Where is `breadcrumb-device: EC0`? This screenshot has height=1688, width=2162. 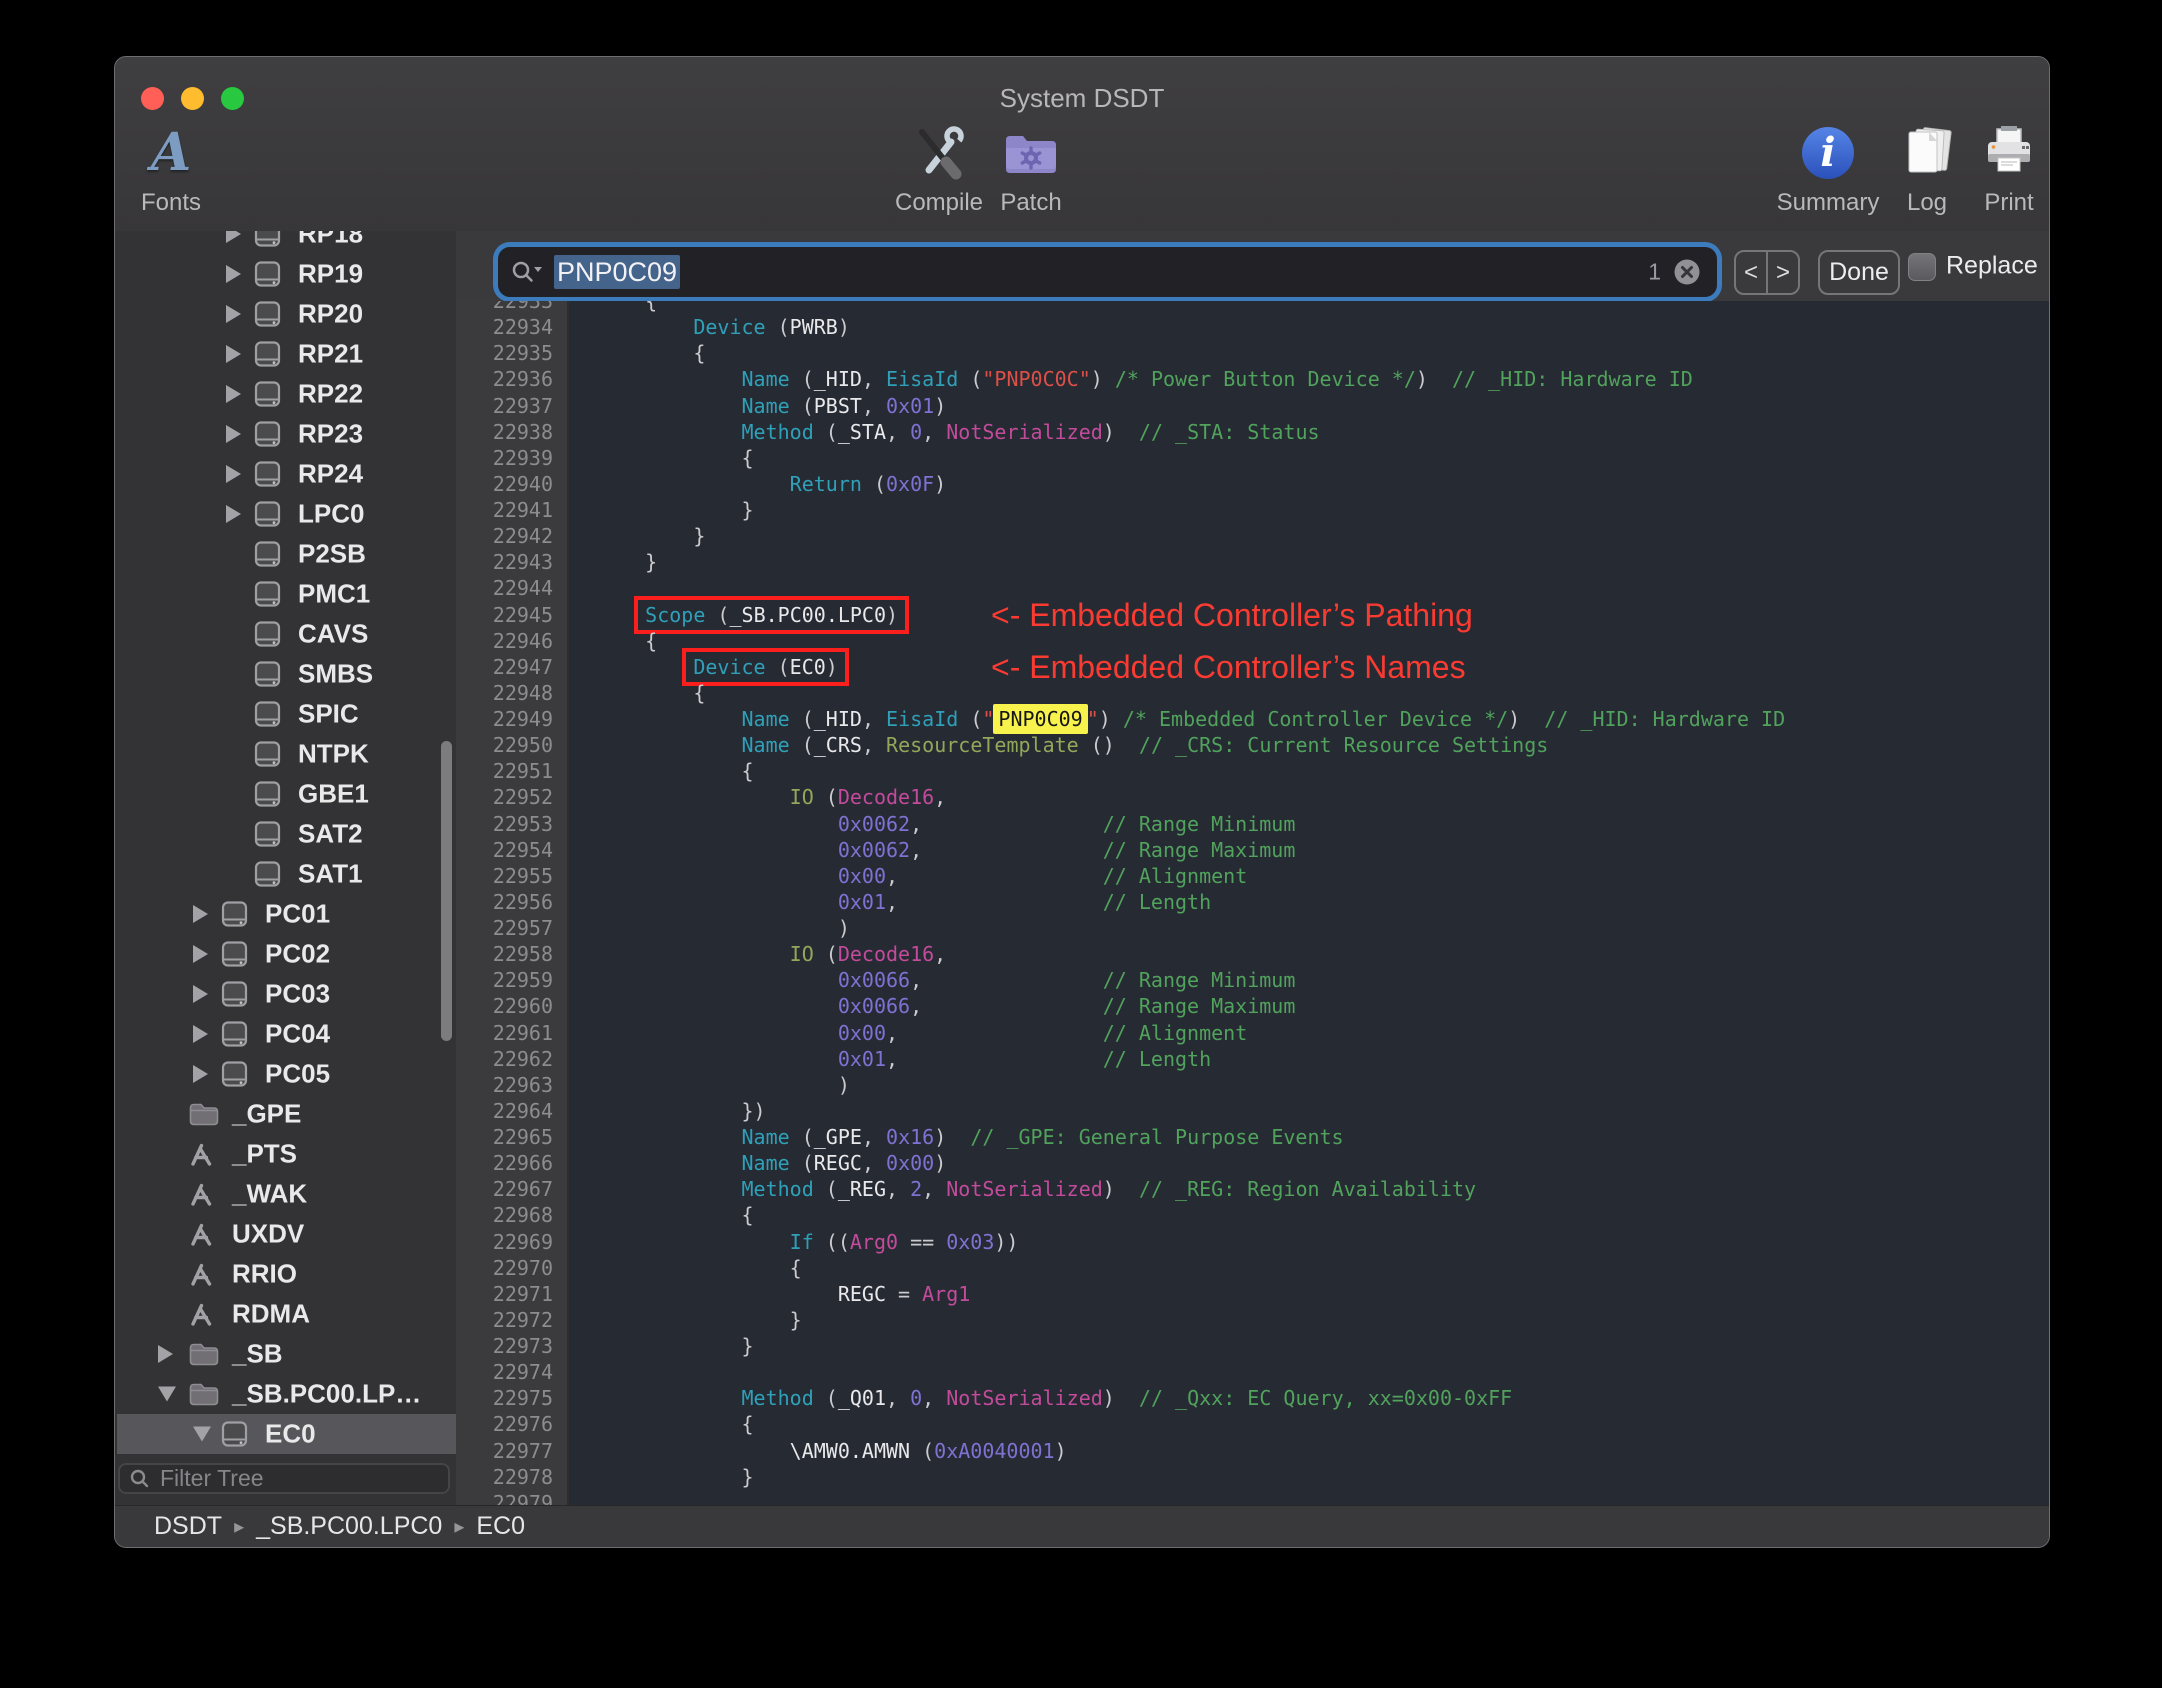
breadcrumb-device: EC0 is located at coordinates (500, 1526).